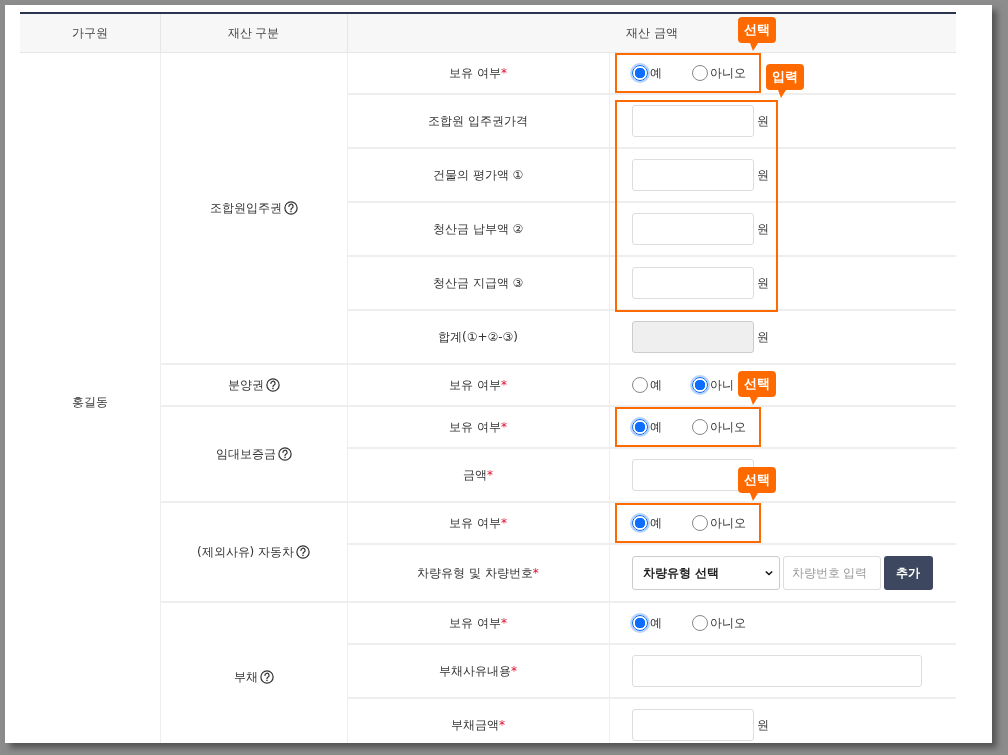 Image resolution: width=1008 pixels, height=755 pixels. Describe the element at coordinates (478, 572) in the screenshot. I see `field-label: 차량유형 및 차량번호*` at that location.